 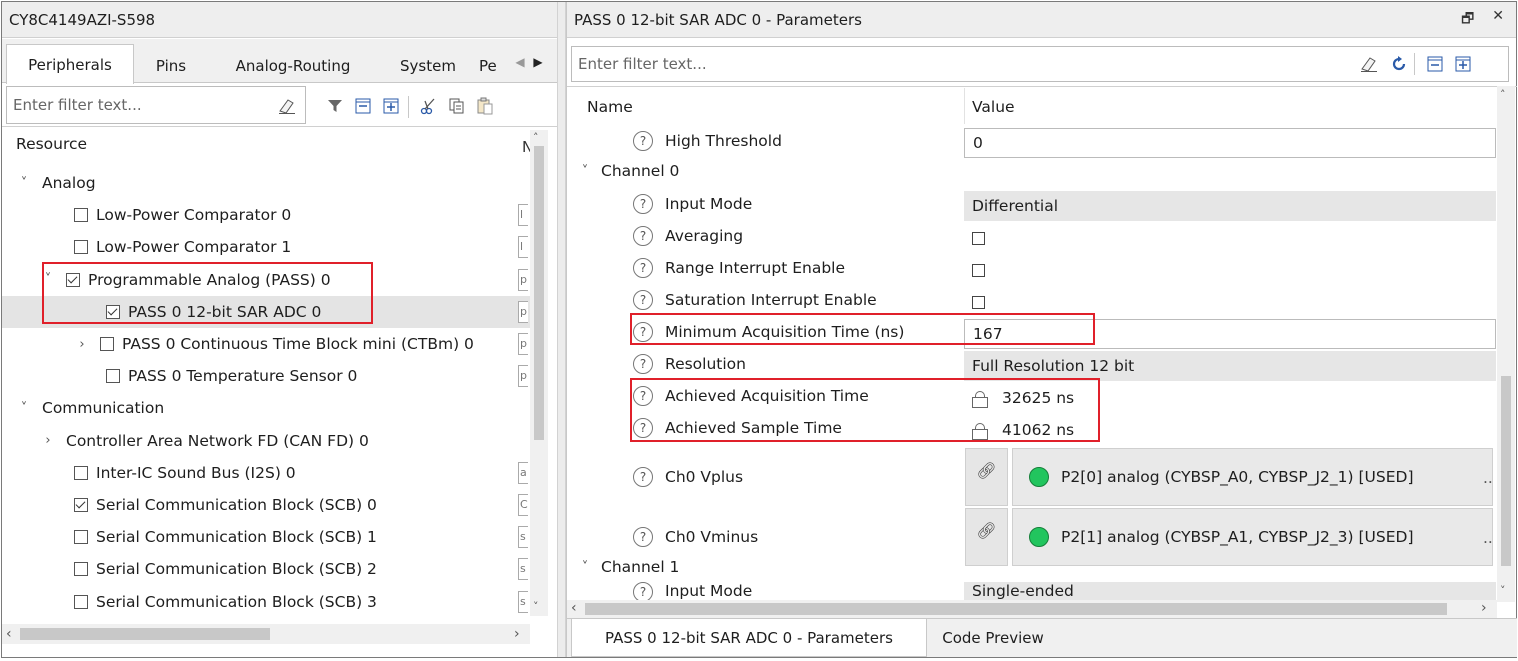 What do you see at coordinates (523, 472) in the screenshot?
I see `value-cell-clipped: a` at bounding box center [523, 472].